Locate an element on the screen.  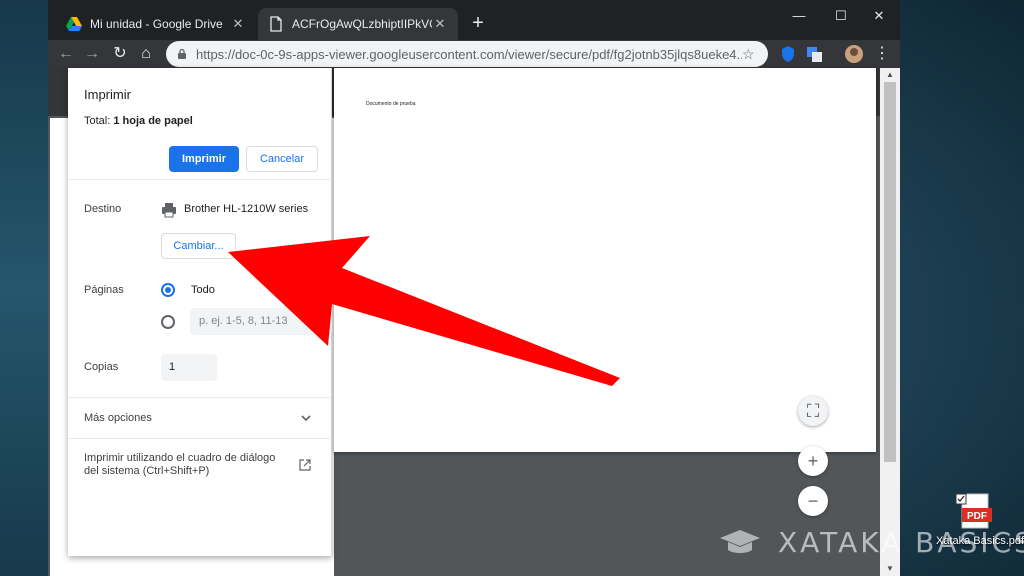
sheet-total: Total: 1 hoja de papel is located at coordinates (138, 121).